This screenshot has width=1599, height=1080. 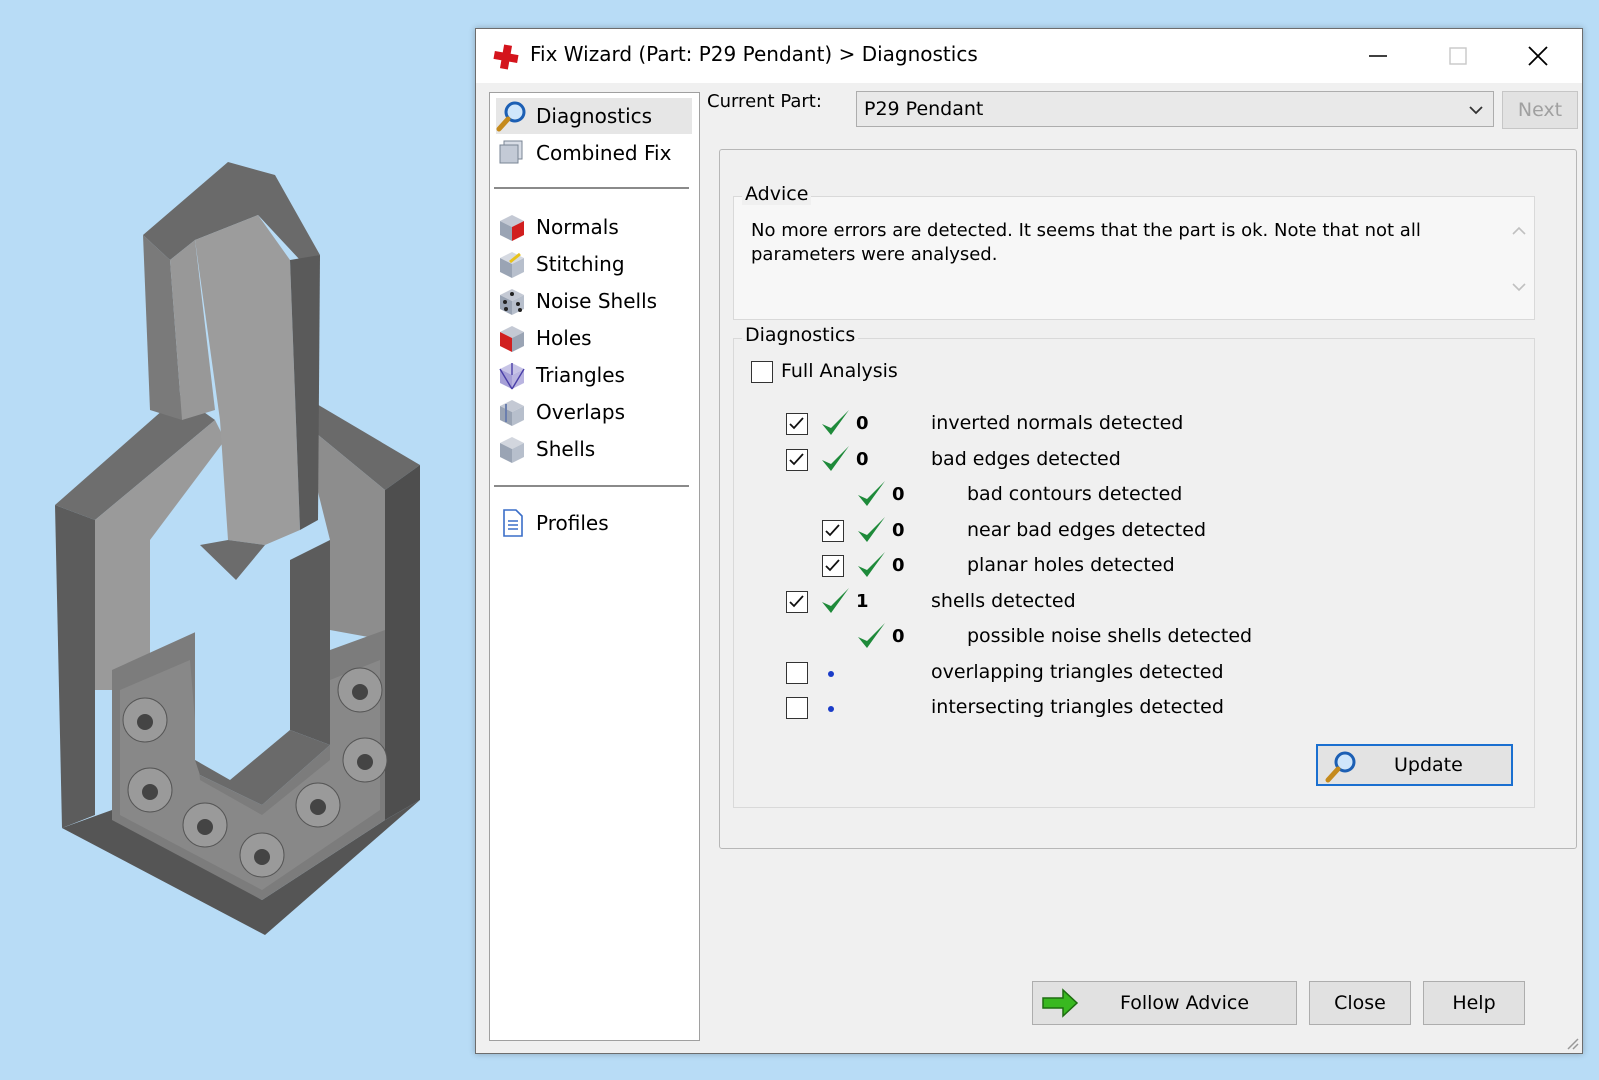 What do you see at coordinates (594, 523) in the screenshot?
I see `nav-item-profiles: Profiles` at bounding box center [594, 523].